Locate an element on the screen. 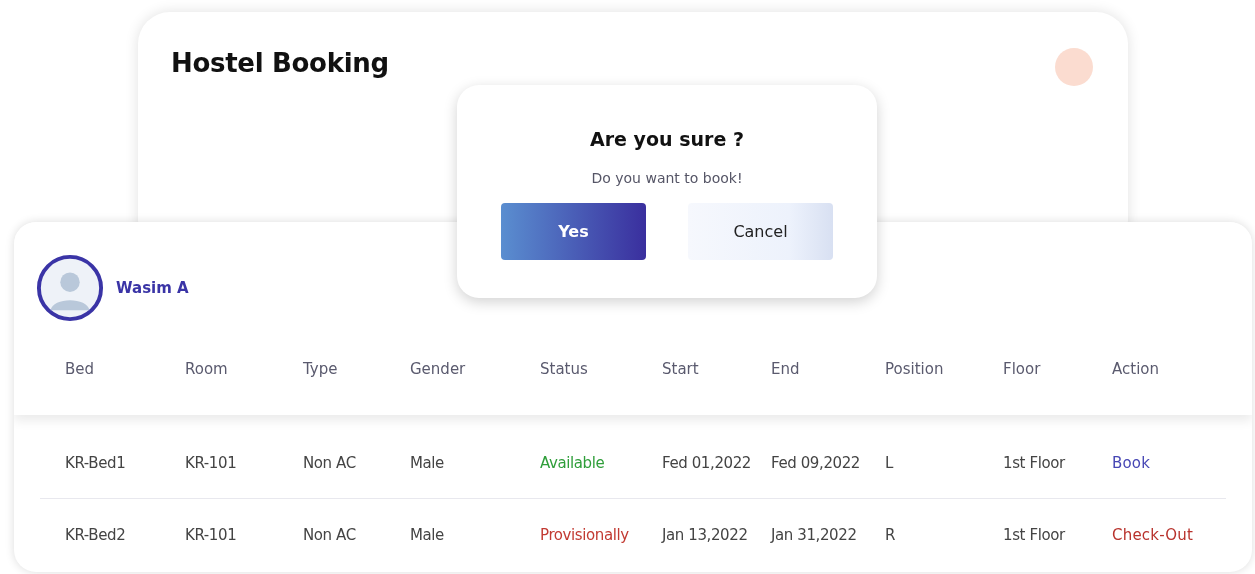 The height and width of the screenshot is (574, 1255). page-title: Hostel Booking is located at coordinates (280, 63).